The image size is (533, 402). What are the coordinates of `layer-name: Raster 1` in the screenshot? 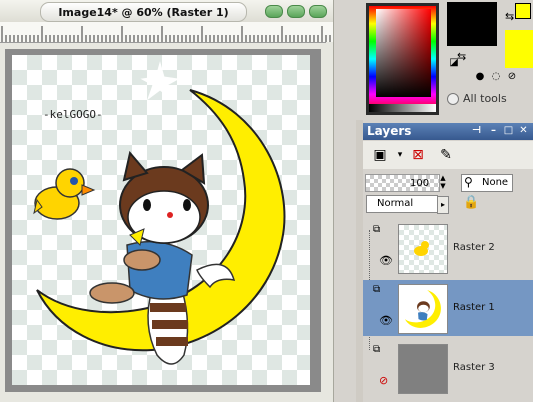 It's located at (474, 307).